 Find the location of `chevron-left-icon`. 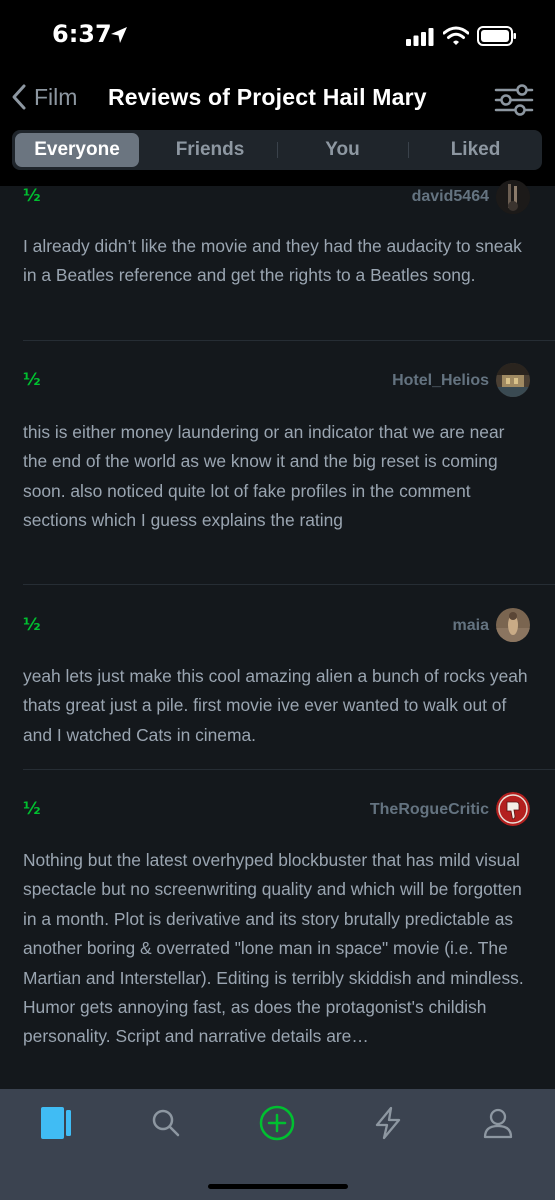

chevron-left-icon is located at coordinates (19, 97).